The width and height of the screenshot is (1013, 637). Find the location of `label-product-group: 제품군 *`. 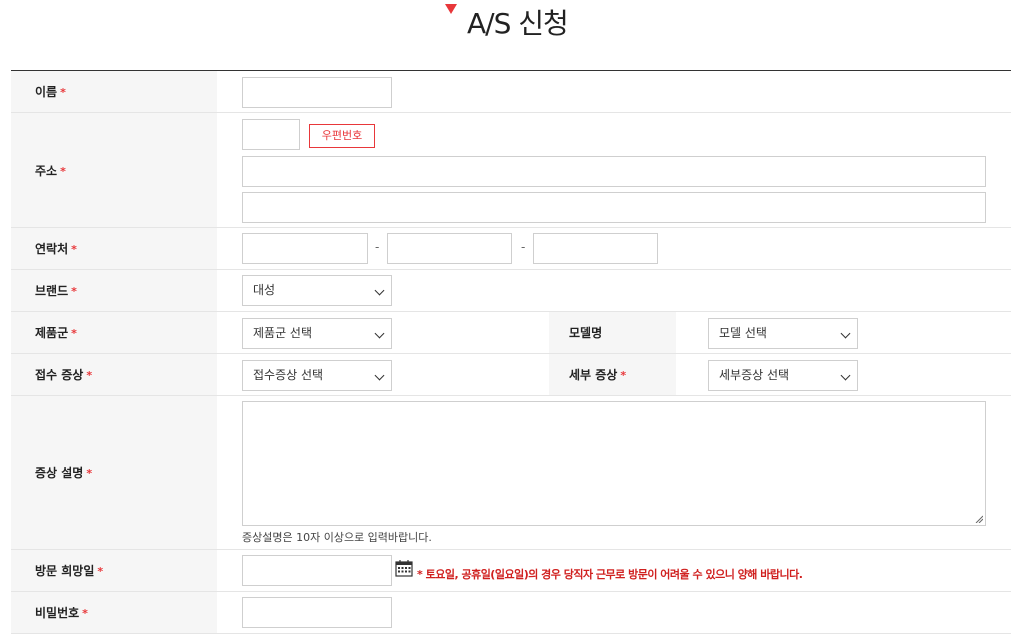

label-product-group: 제품군 * is located at coordinates (114, 332).